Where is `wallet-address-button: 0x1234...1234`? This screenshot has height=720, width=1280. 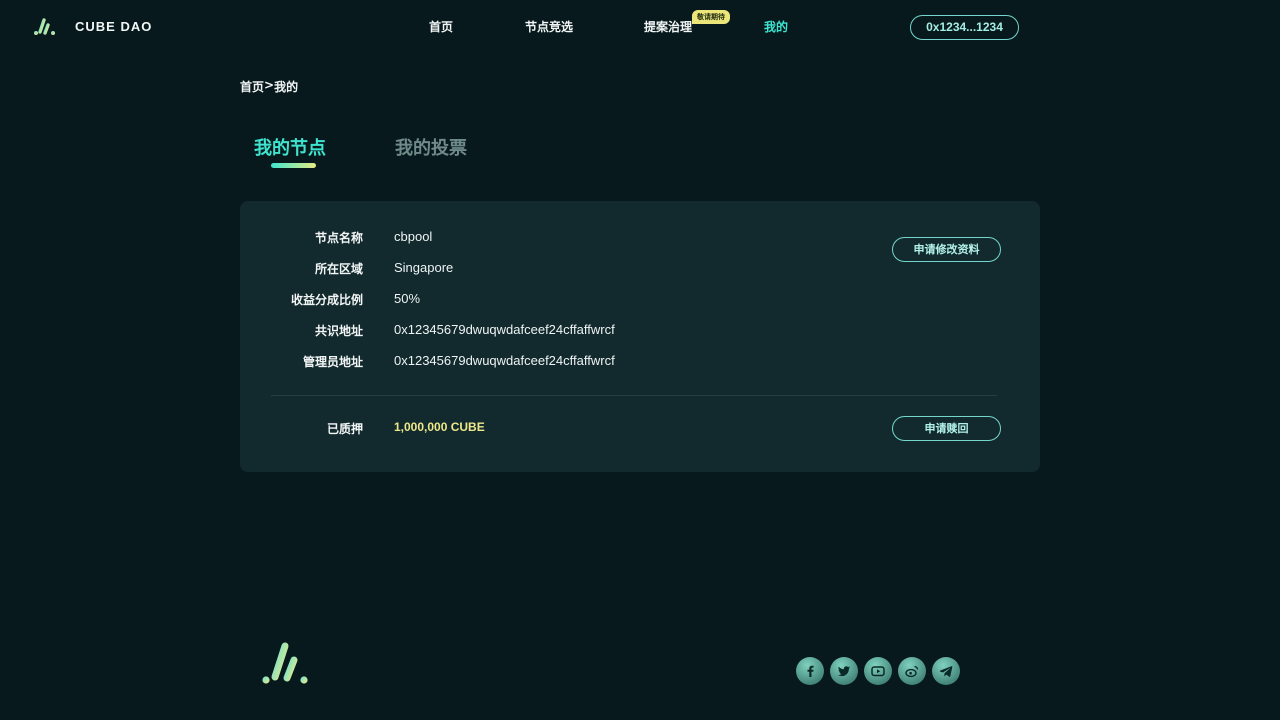
wallet-address-button: 0x1234...1234 is located at coordinates (964, 27).